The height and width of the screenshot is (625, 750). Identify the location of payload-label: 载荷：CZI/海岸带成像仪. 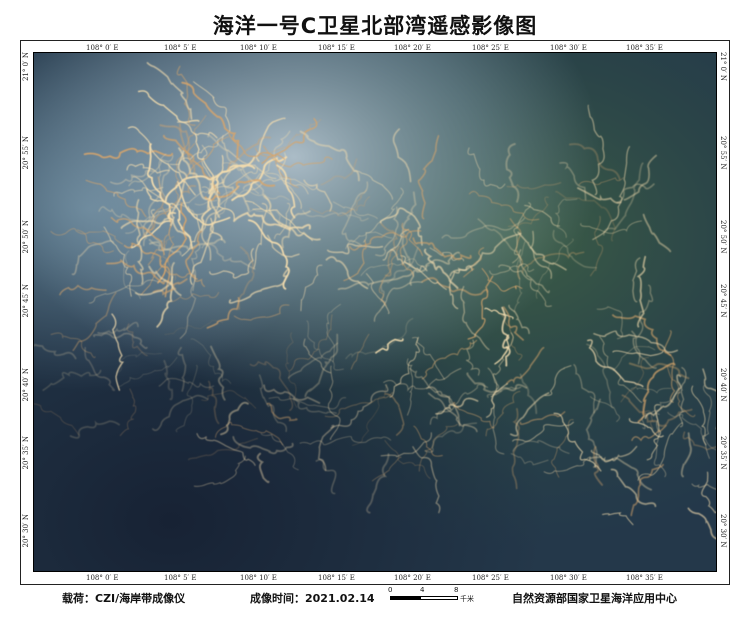
(124, 598).